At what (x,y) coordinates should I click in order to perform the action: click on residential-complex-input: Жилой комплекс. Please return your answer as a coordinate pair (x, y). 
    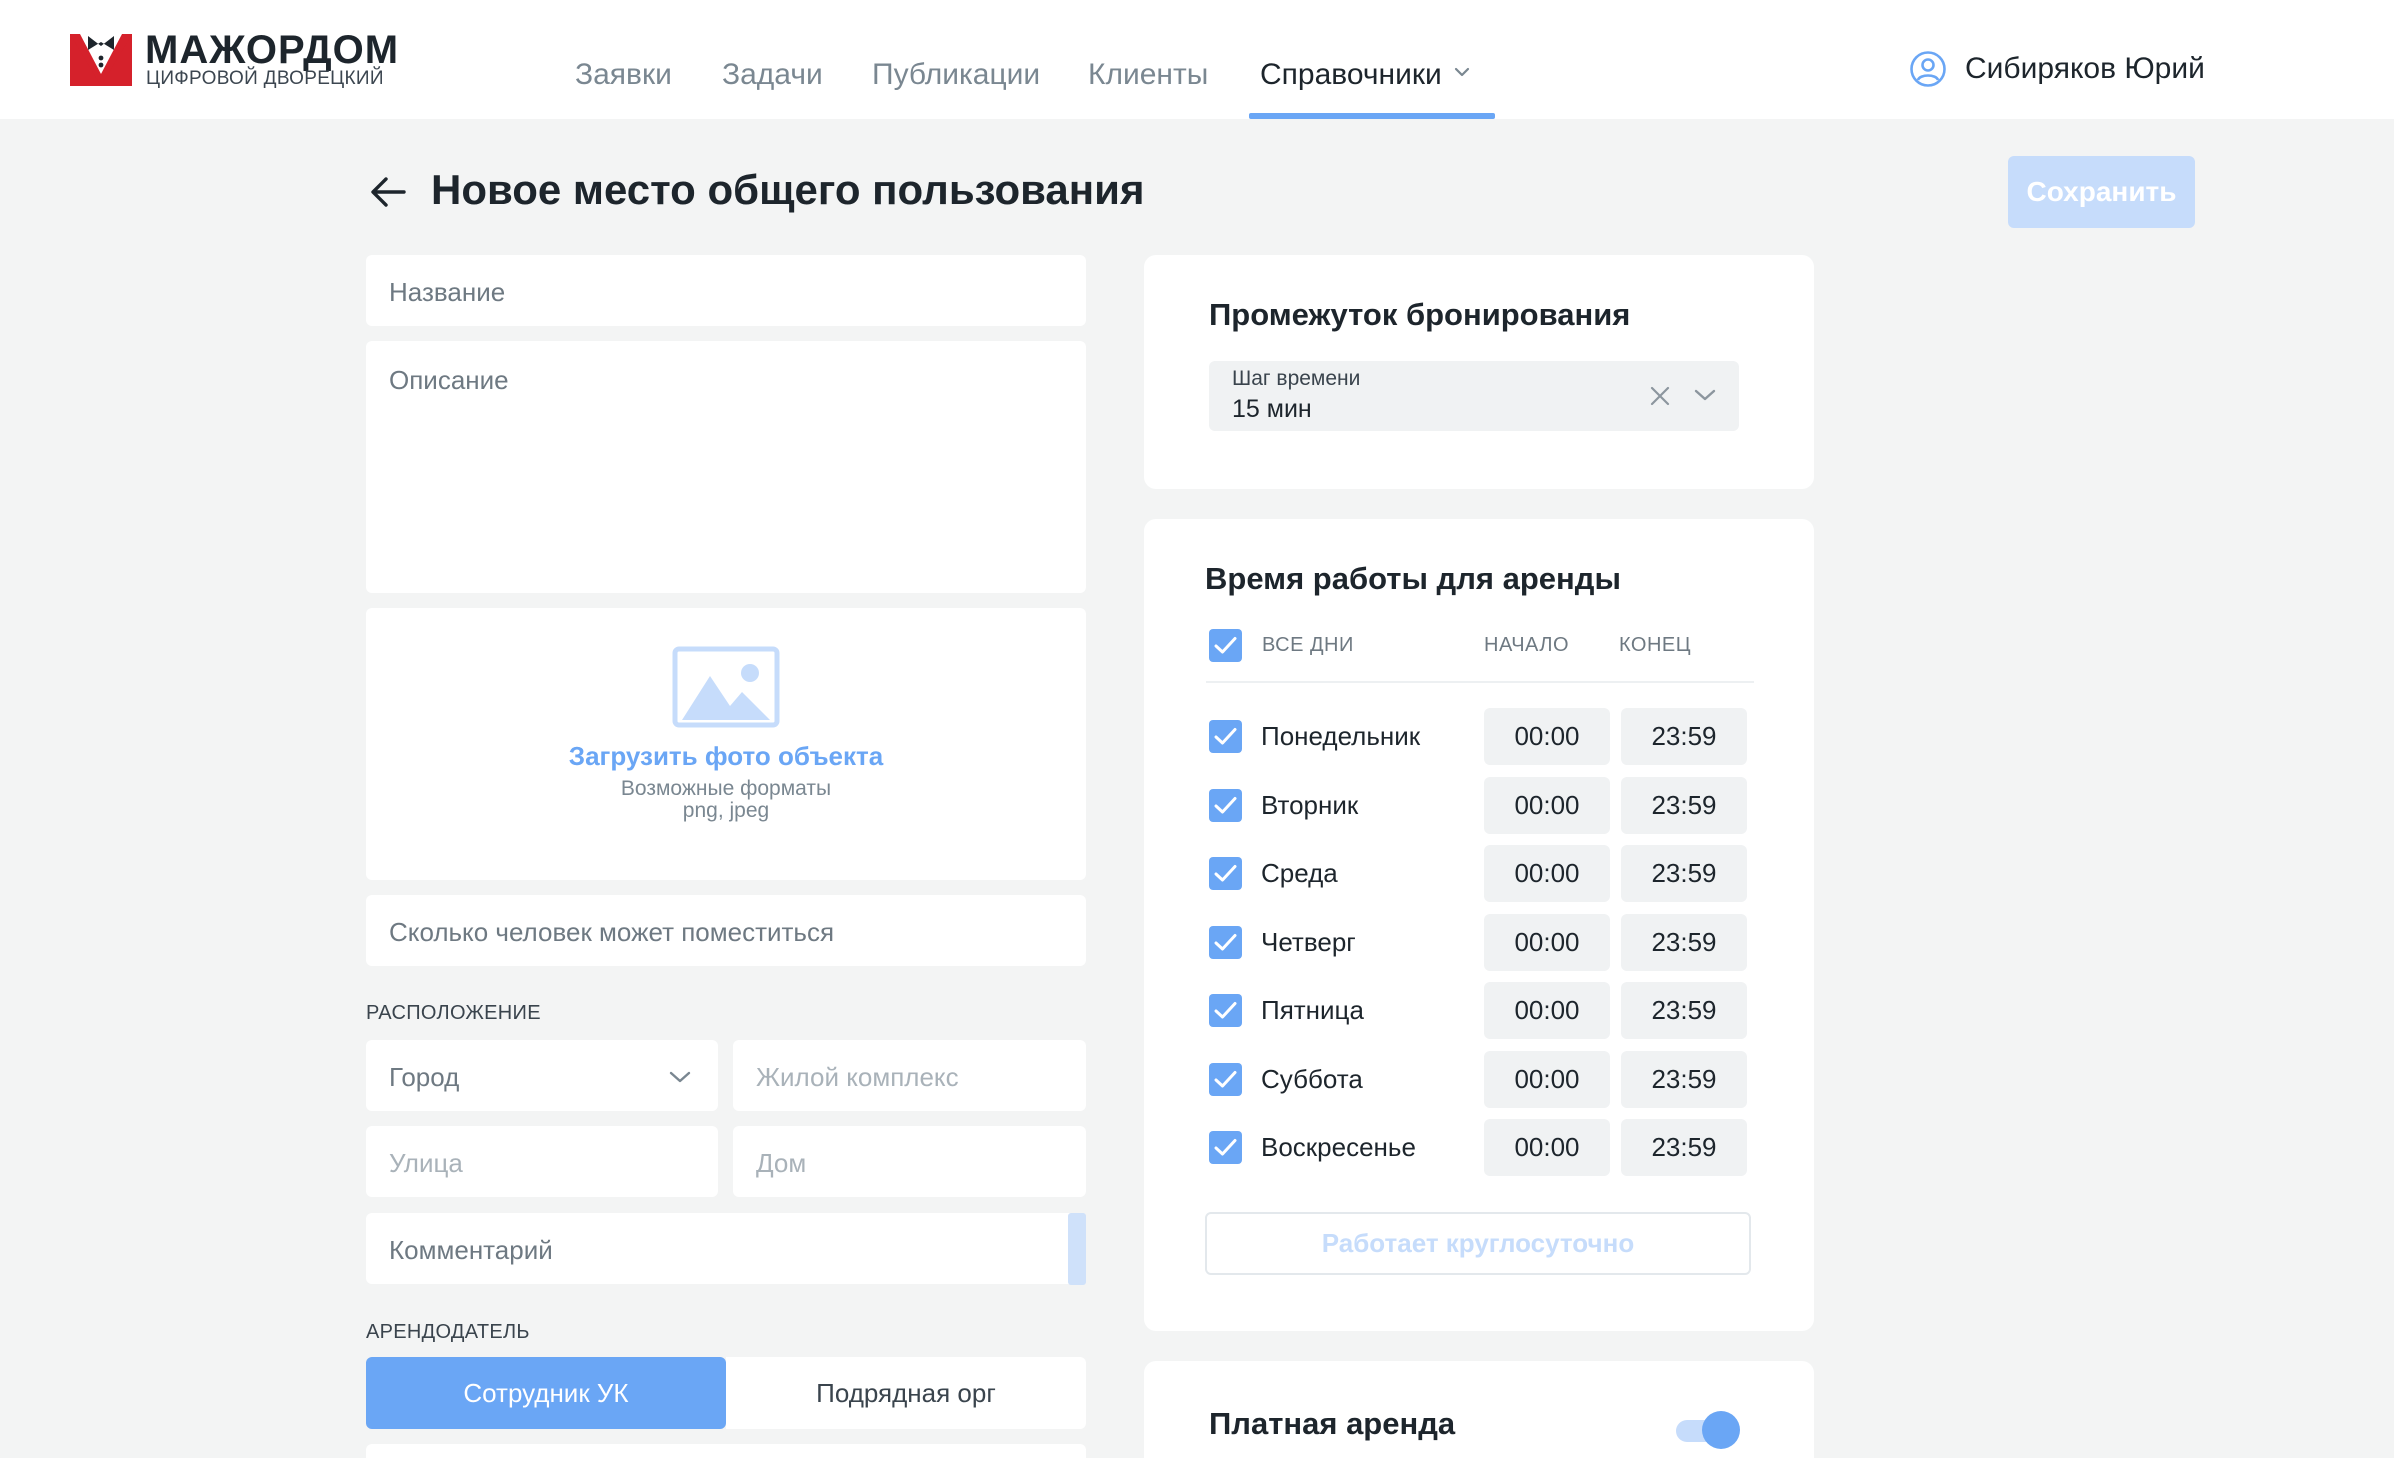
    Looking at the image, I should click on (909, 1075).